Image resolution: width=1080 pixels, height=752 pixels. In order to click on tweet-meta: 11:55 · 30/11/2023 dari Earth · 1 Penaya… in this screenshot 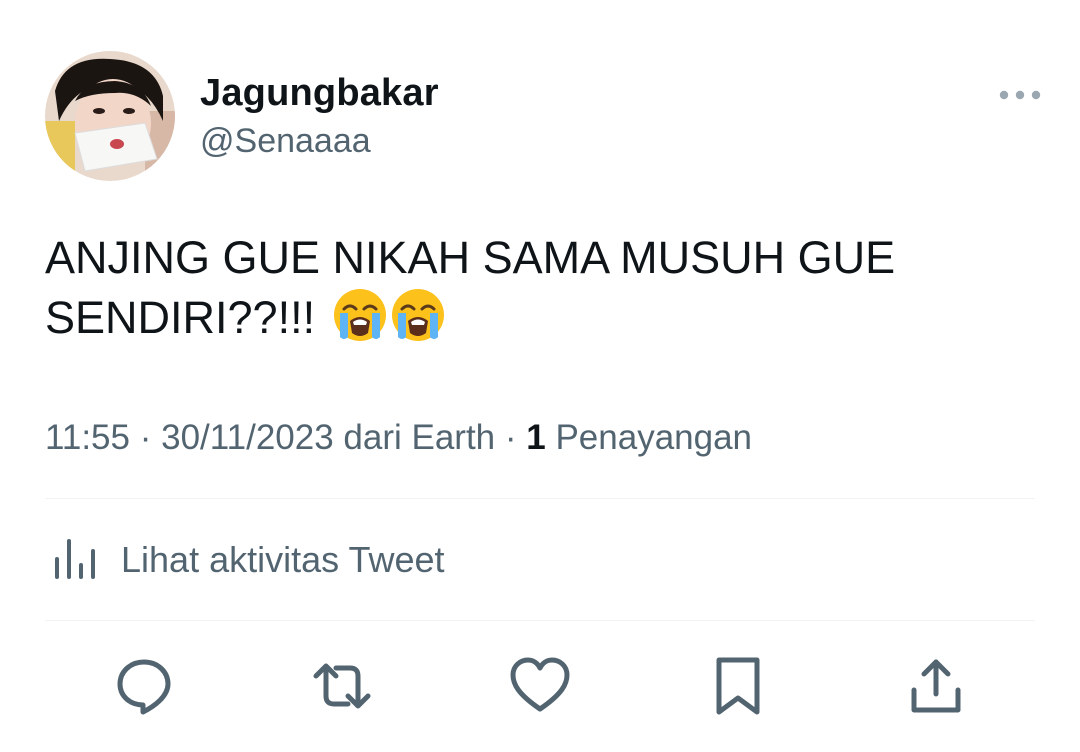, I will do `click(398, 438)`.